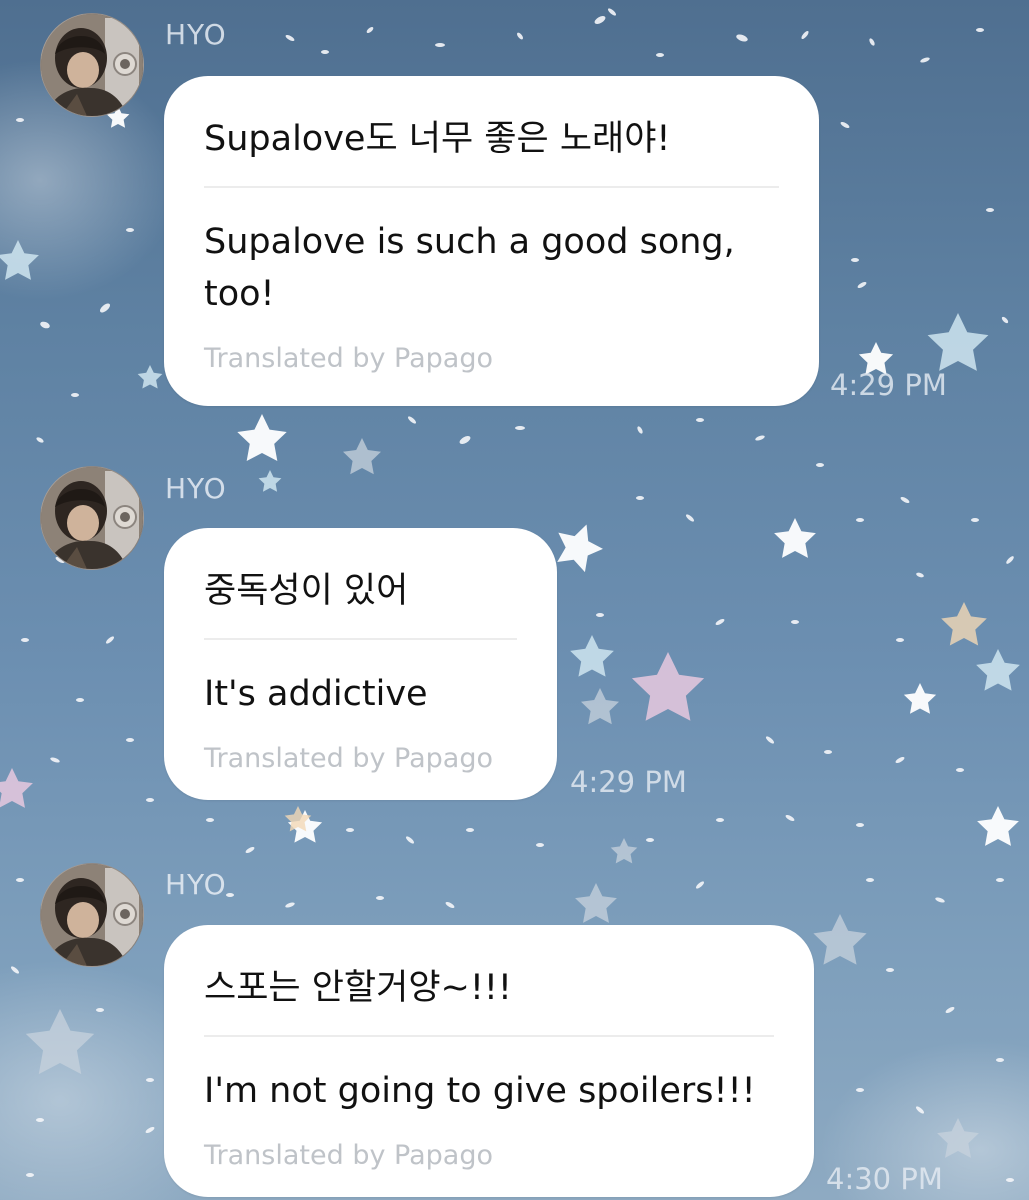 The image size is (1029, 1200). What do you see at coordinates (491, 132) in the screenshot?
I see `original-message-text: Supalove도 너무 좋은 노래야!` at bounding box center [491, 132].